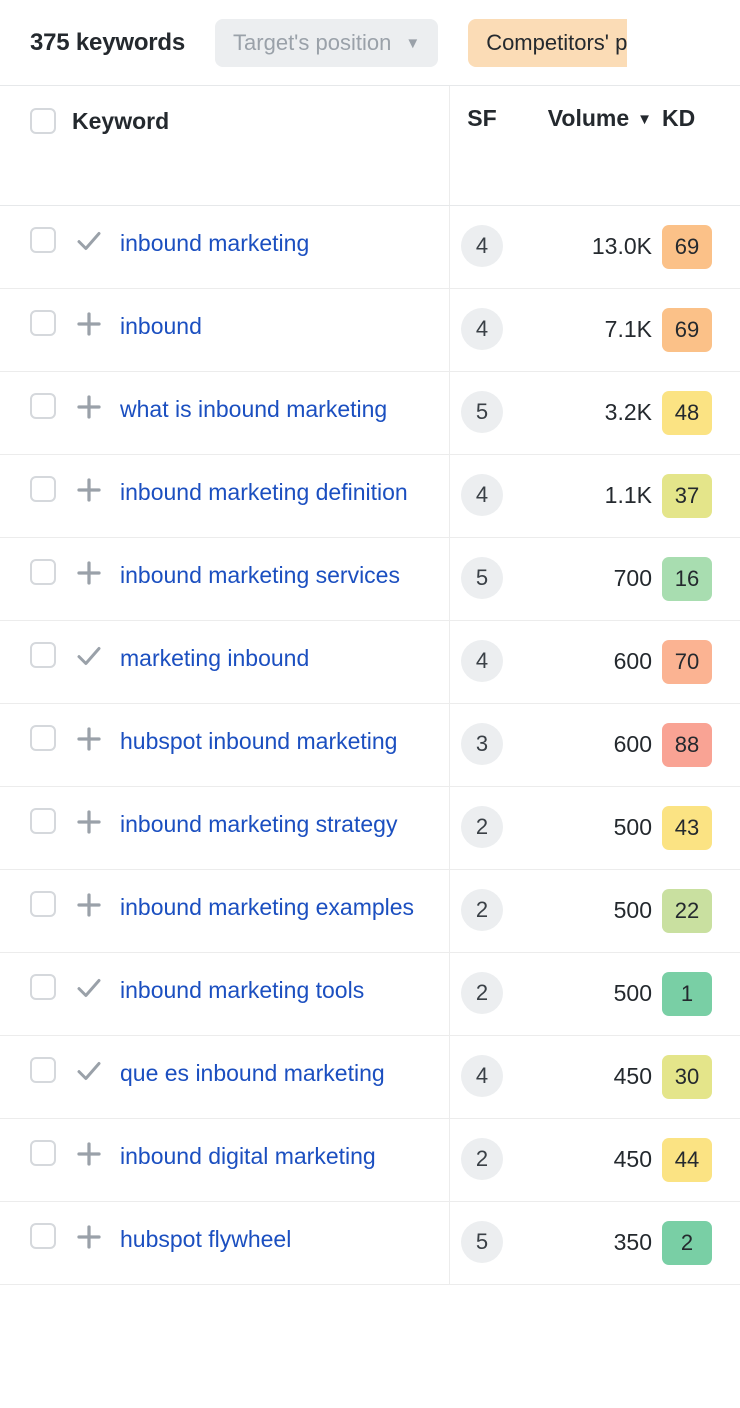 This screenshot has width=740, height=1408. I want to click on table-row: que es inbound marketing 4 450 30, so click(370, 1077).